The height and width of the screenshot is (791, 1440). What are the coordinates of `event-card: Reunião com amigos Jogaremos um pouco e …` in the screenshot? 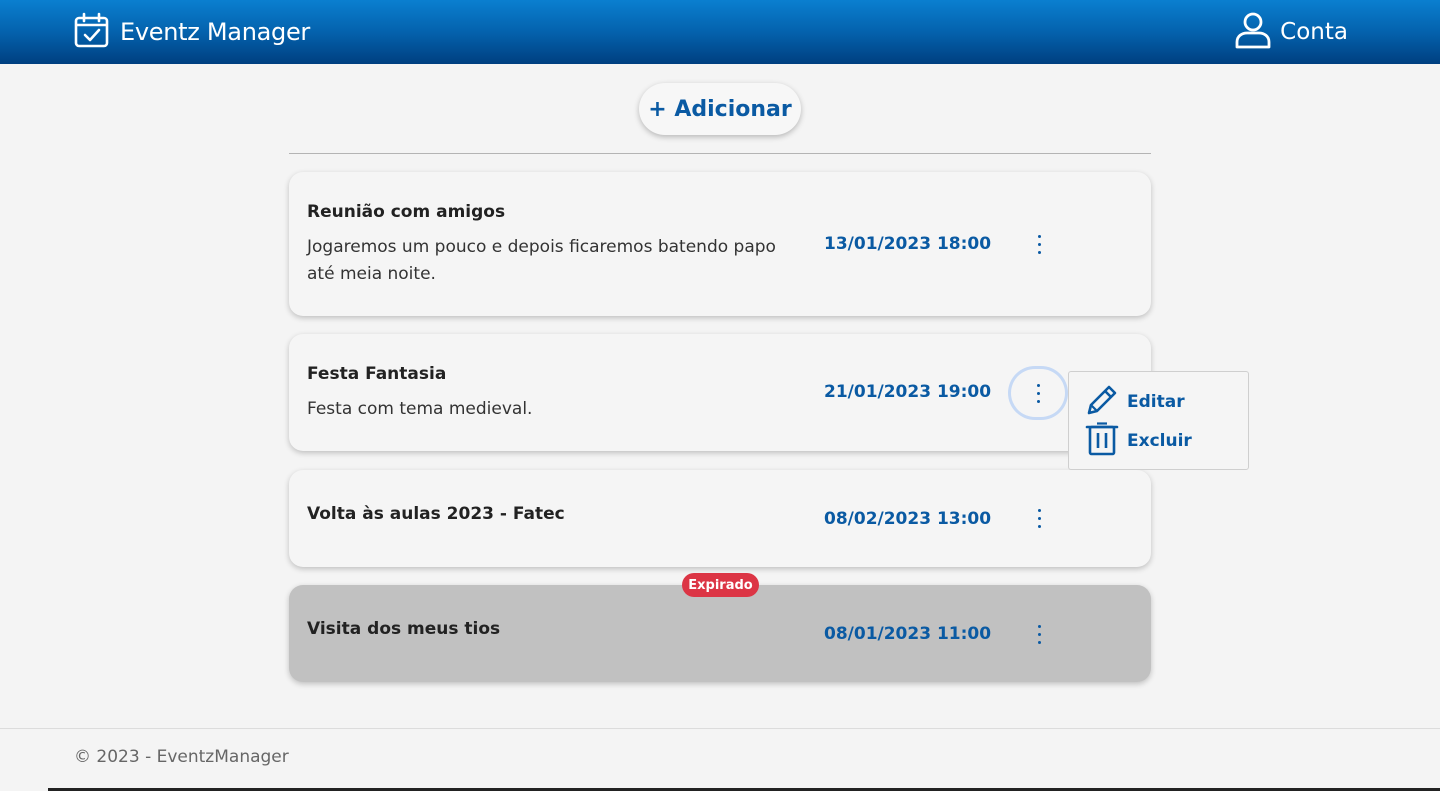 It's located at (720, 244).